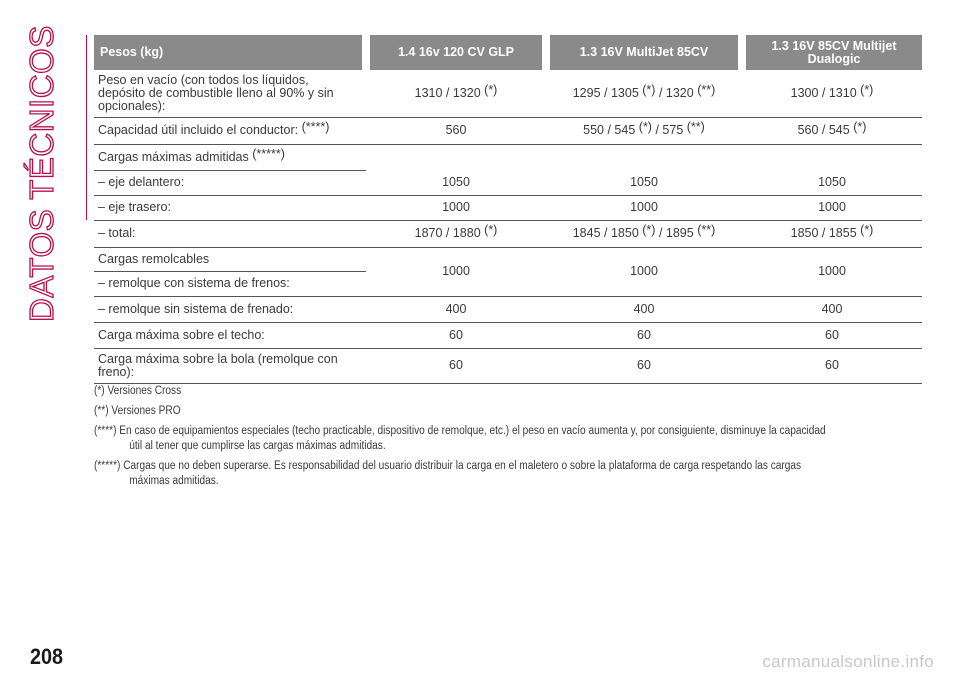 This screenshot has height=678, width=960. Describe the element at coordinates (47, 656) in the screenshot. I see `page-number: 208` at that location.